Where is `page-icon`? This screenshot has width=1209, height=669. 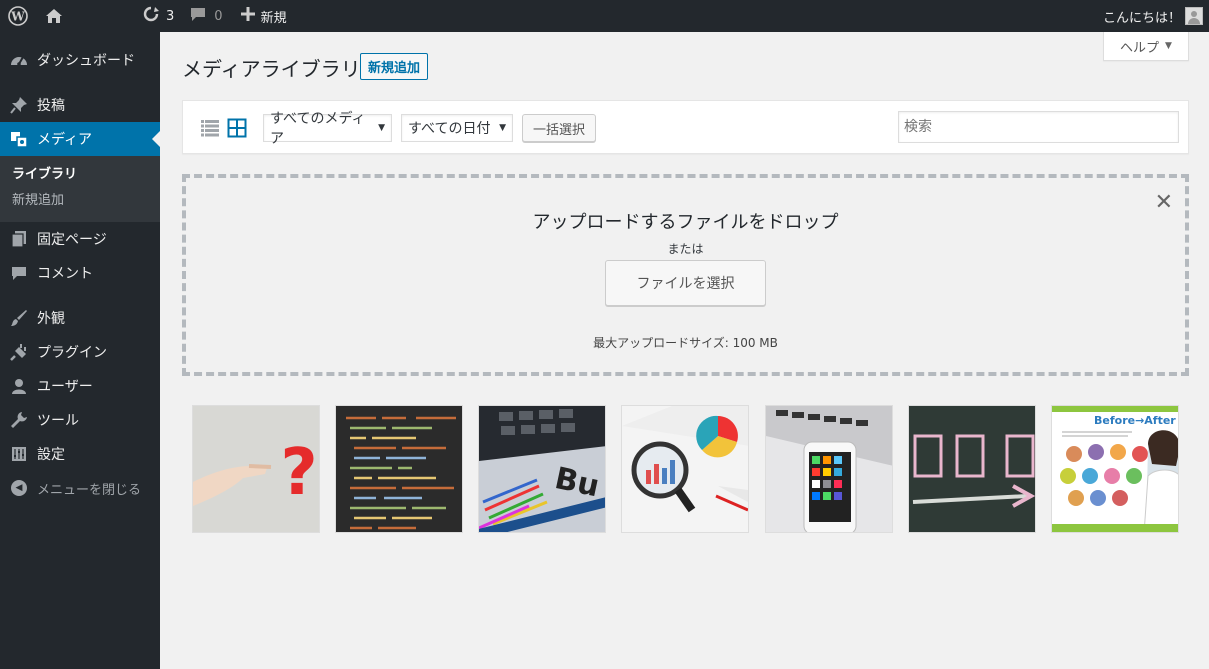 page-icon is located at coordinates (19, 239).